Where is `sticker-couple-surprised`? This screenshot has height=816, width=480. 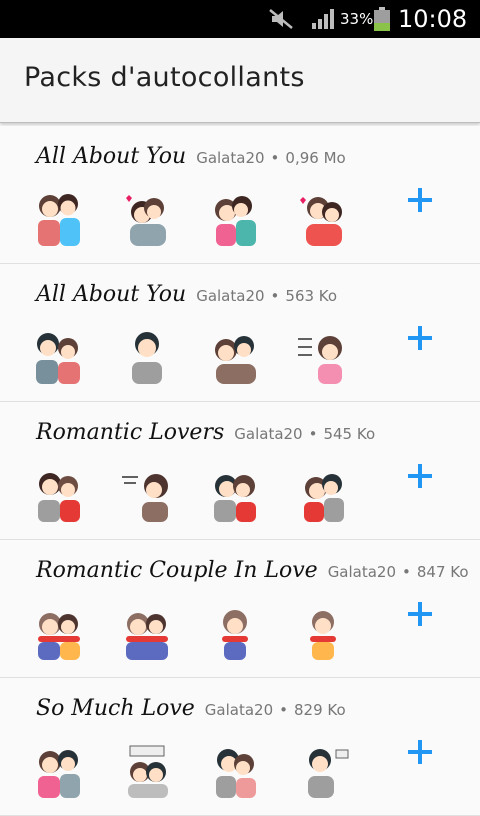 sticker-couple-surprised is located at coordinates (58, 358).